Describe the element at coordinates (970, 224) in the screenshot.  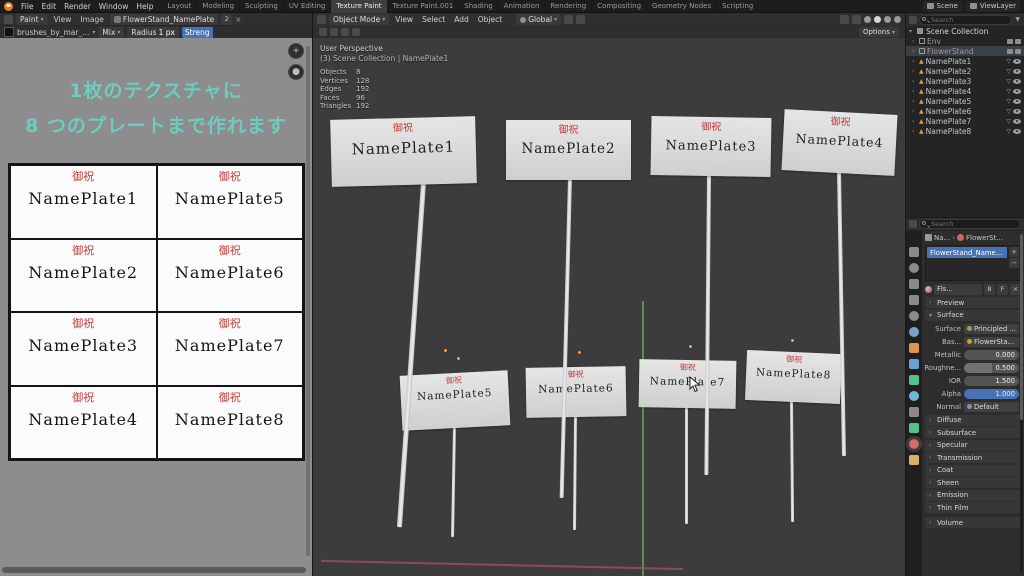
I see `properties-search` at that location.